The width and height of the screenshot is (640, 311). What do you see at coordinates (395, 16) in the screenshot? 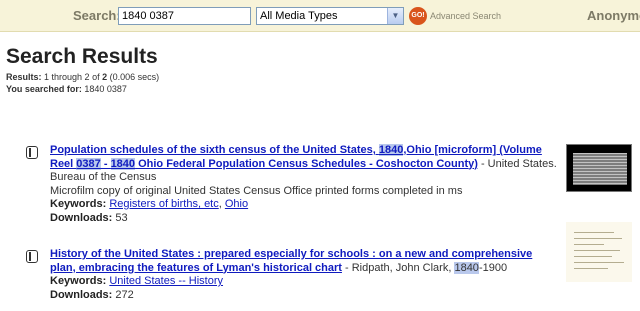
I see `chevron-down-icon: ▼` at bounding box center [395, 16].